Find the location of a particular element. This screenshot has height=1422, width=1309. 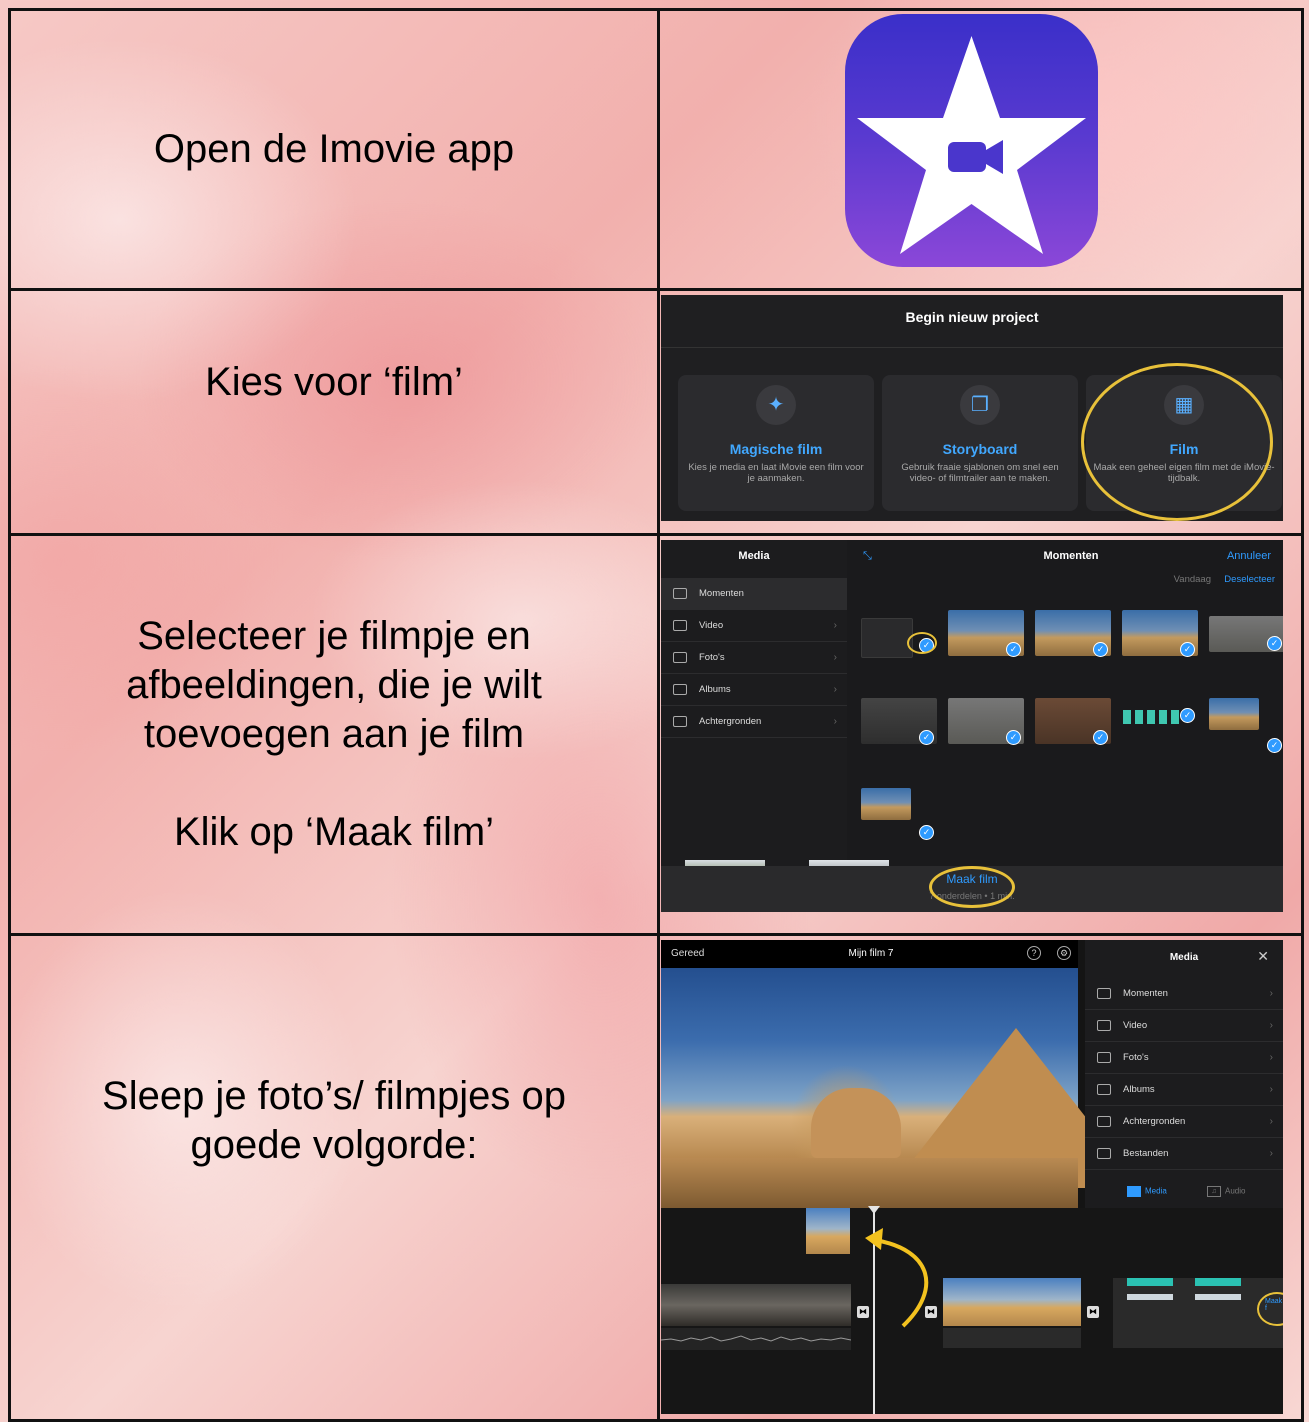

sidebar-label: Video is located at coordinates (711, 625).